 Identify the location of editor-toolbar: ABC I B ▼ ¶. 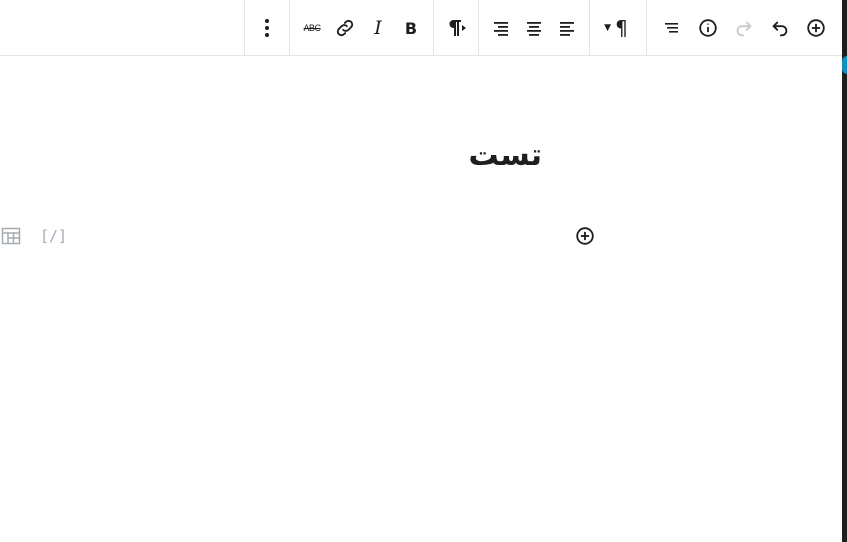
(421, 28).